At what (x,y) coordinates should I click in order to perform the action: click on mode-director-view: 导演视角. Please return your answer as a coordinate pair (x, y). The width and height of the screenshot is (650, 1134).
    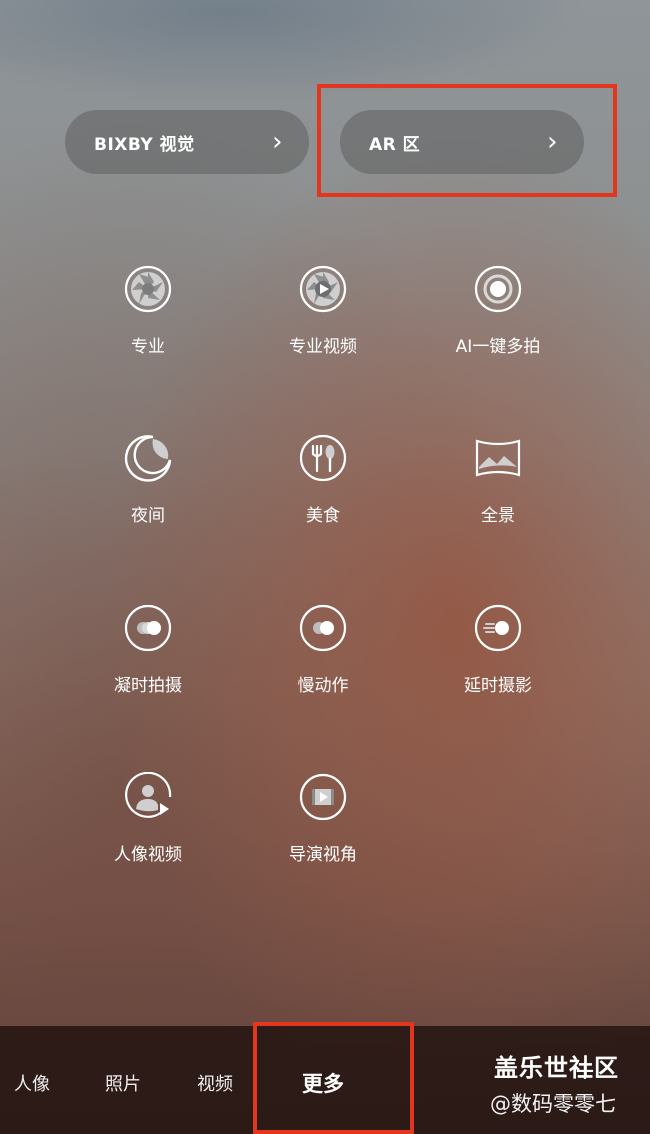
    Looking at the image, I should click on (323, 818).